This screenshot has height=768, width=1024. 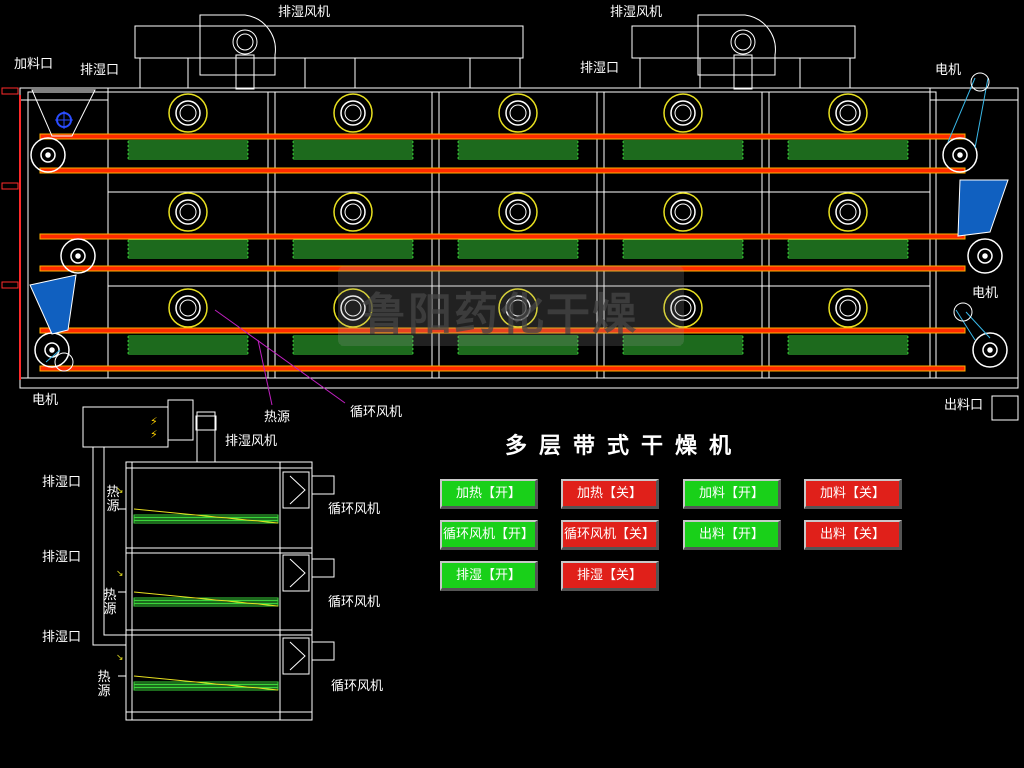 I want to click on label-exhaust-port-right: 排湿口, so click(x=600, y=68).